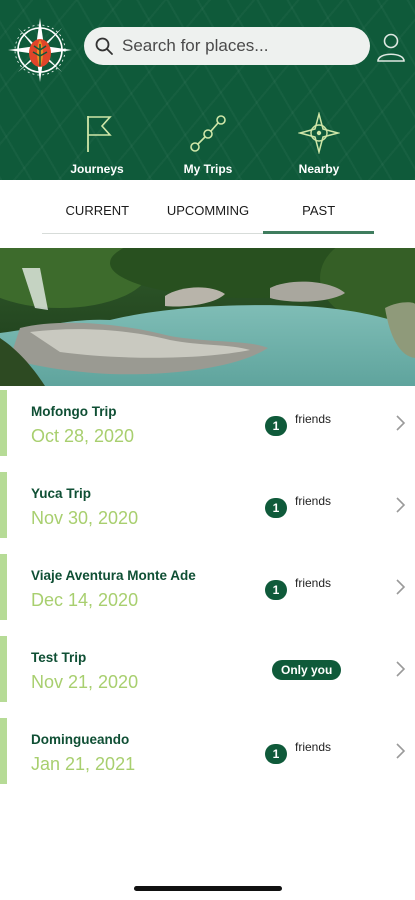 Image resolution: width=415 pixels, height=900 pixels. What do you see at coordinates (208, 169) in the screenshot?
I see `nav-my-trips-label: My Trips` at bounding box center [208, 169].